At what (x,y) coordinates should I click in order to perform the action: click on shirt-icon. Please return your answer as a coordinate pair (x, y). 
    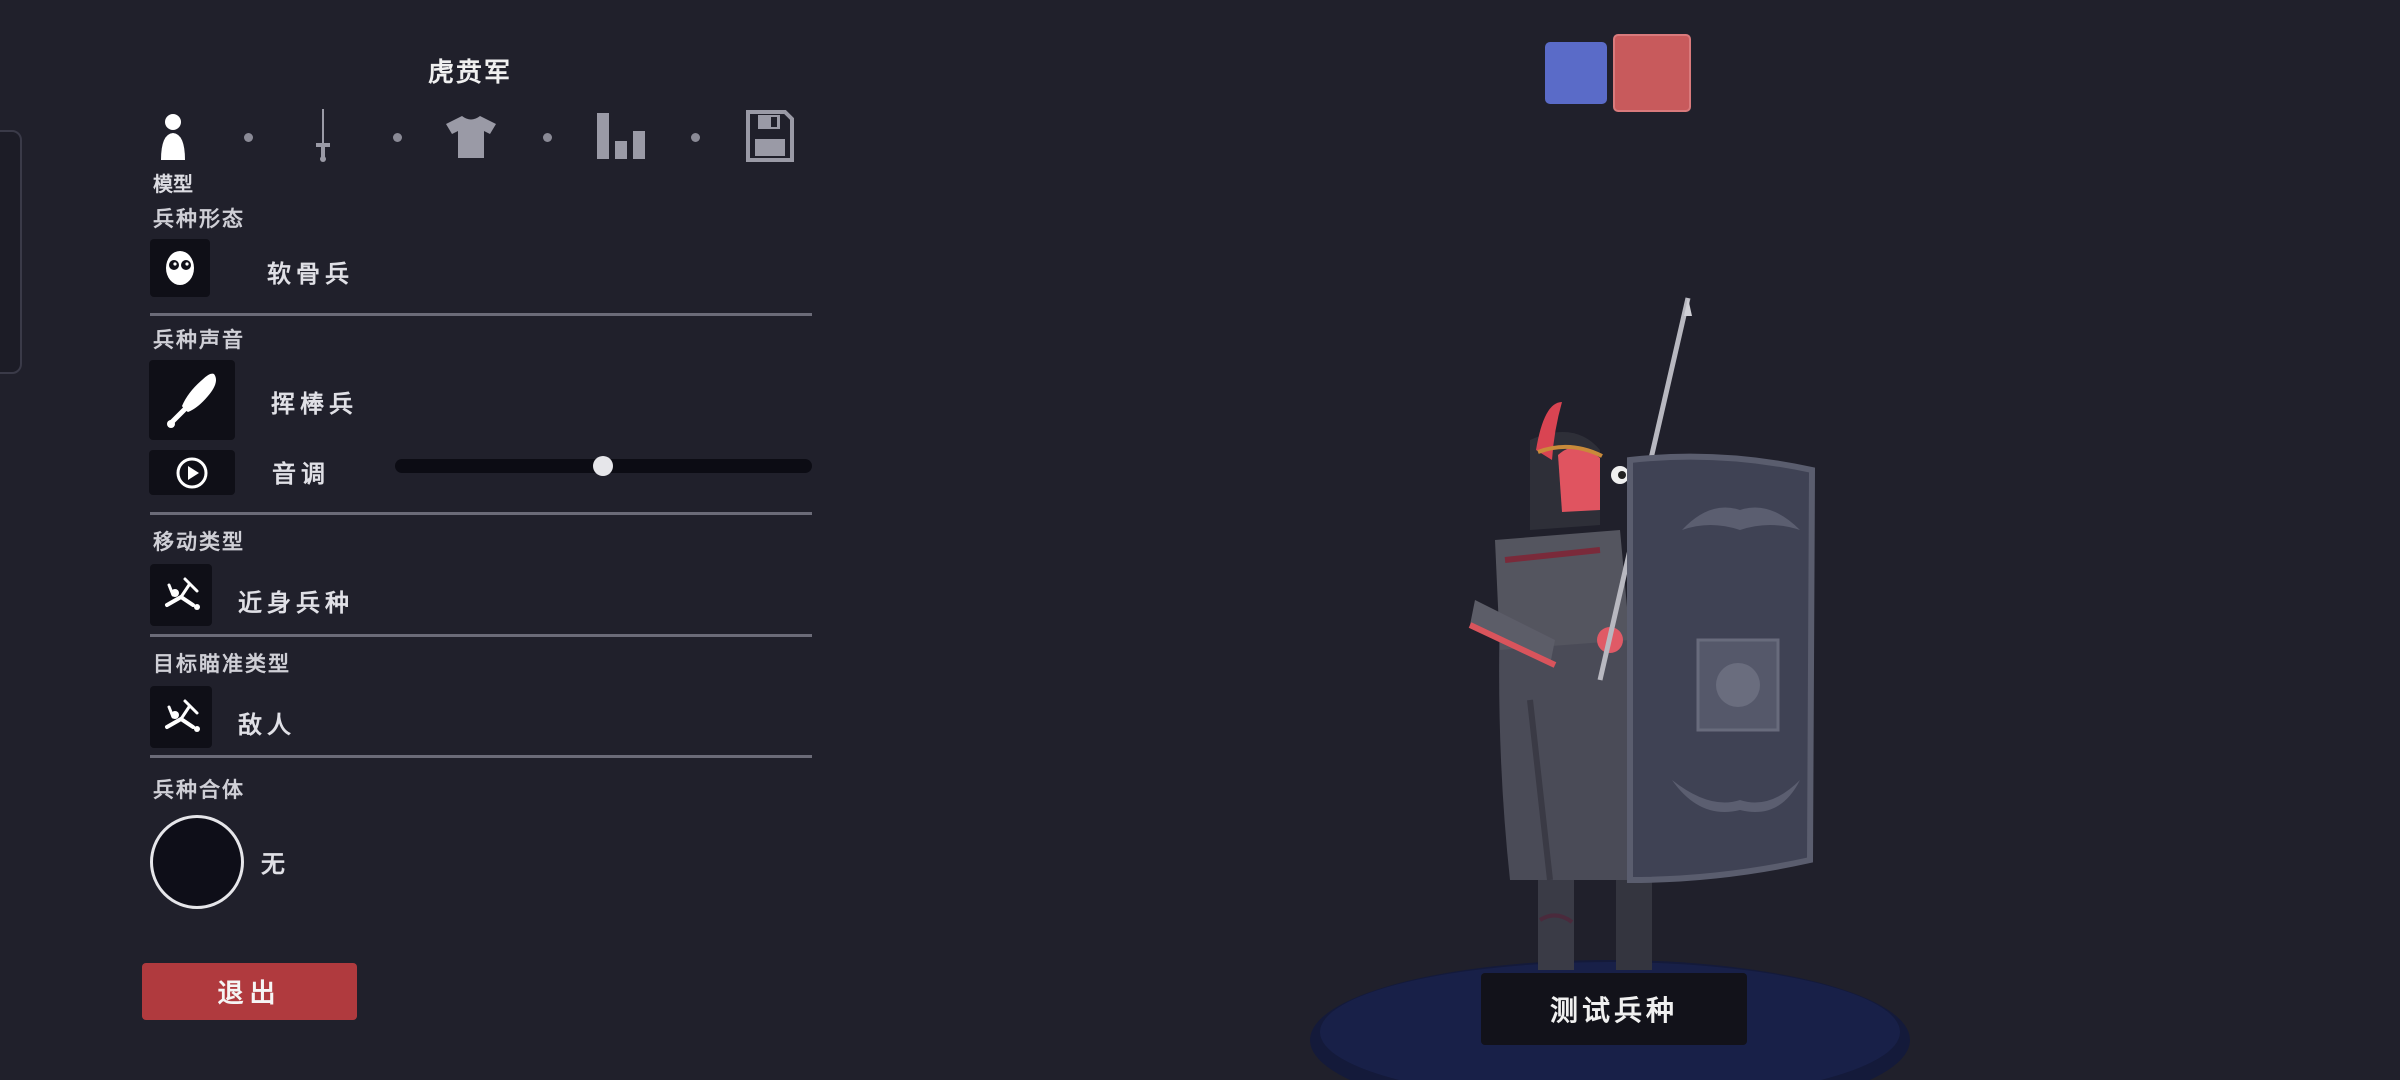
    Looking at the image, I should click on (471, 137).